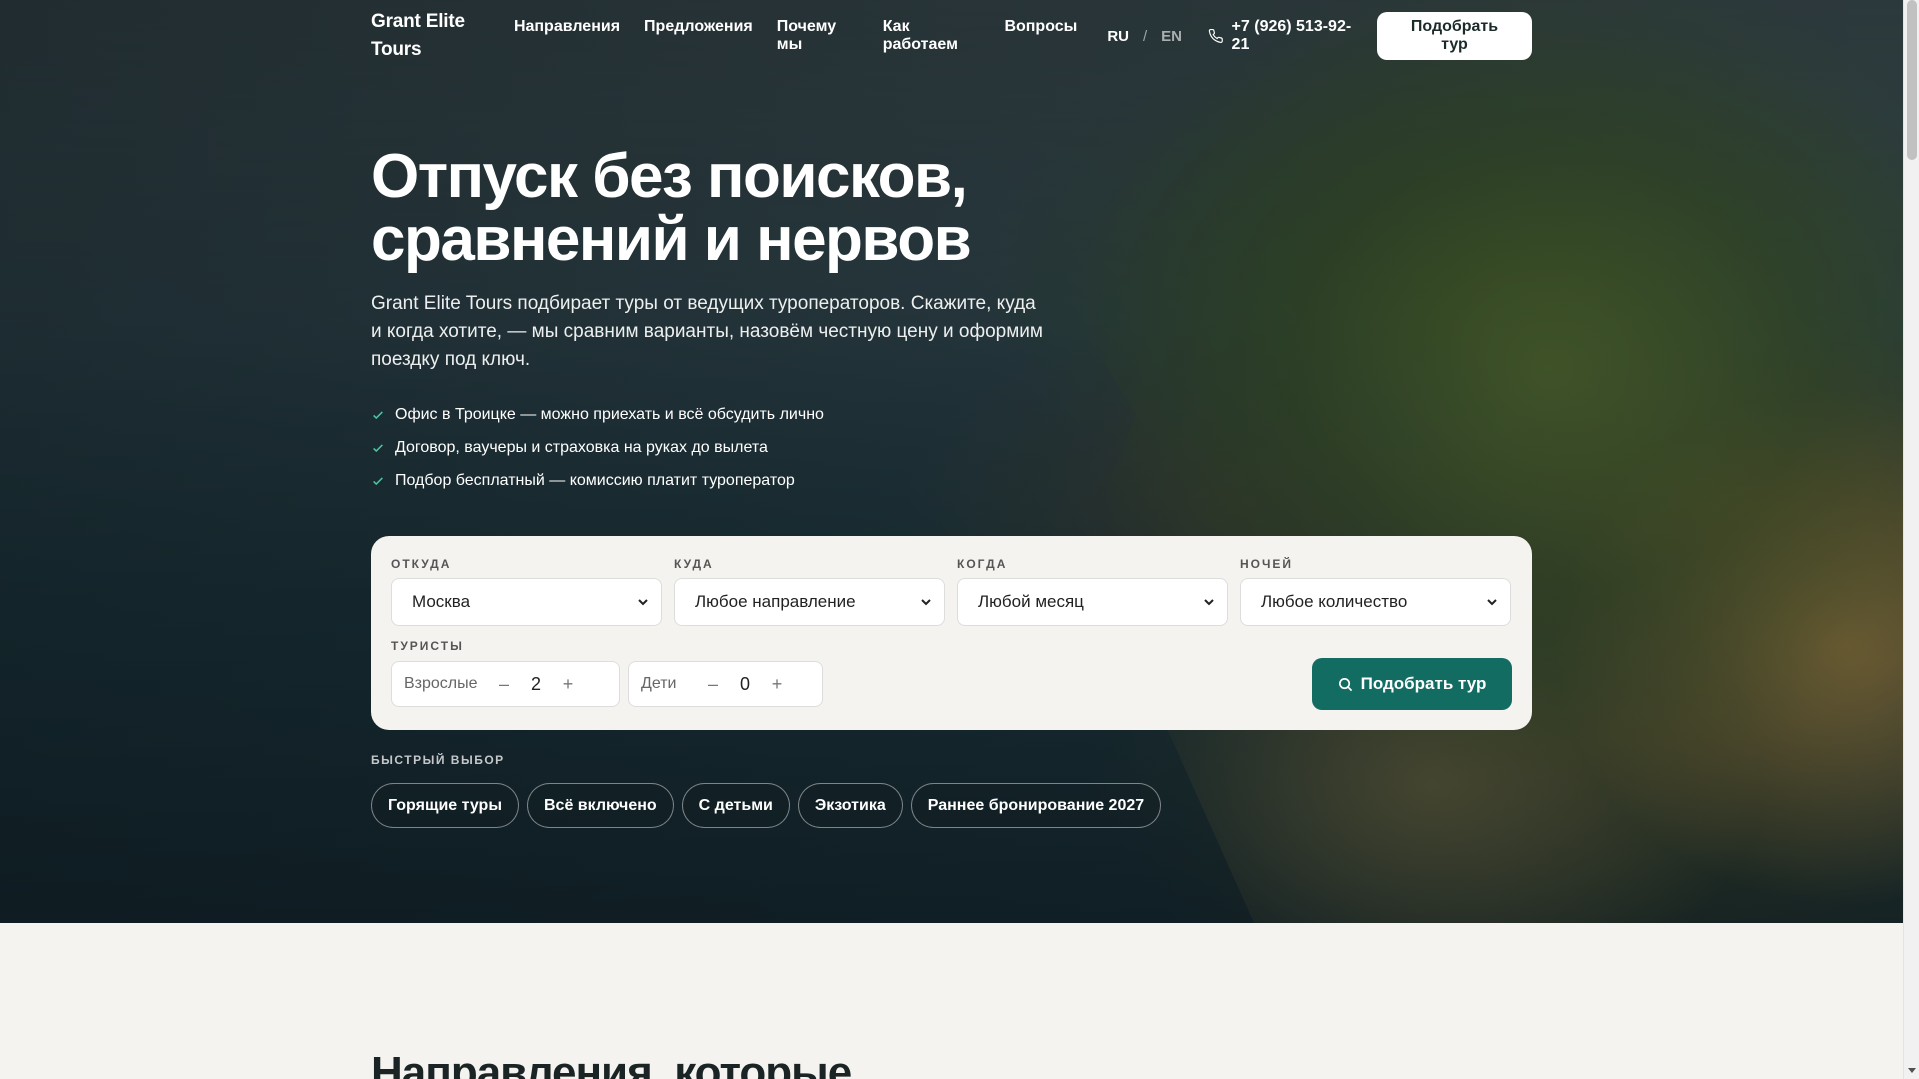 This screenshot has width=1919, height=1079. I want to click on header-cta-button: Подобрать тур, so click(1454, 36).